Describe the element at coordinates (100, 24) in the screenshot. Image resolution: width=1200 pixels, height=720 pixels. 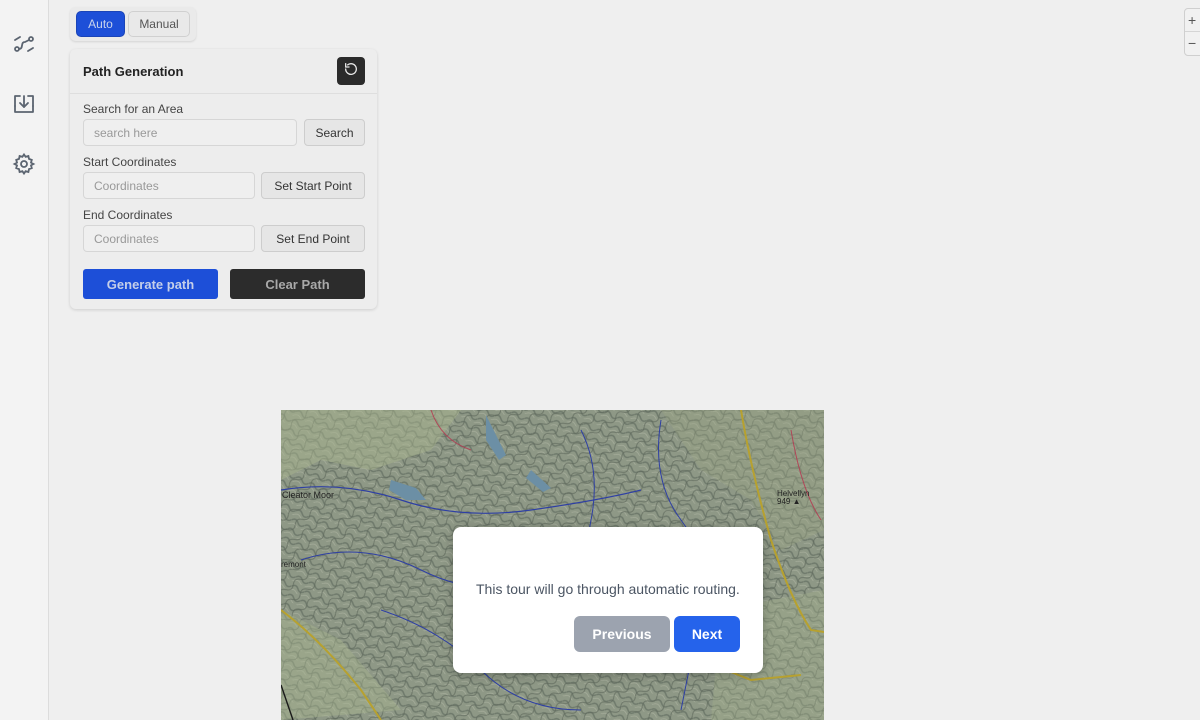
I see `auto-mode-button: Auto` at that location.